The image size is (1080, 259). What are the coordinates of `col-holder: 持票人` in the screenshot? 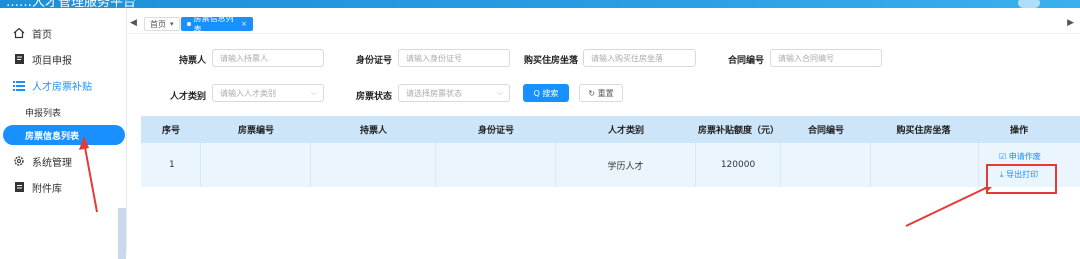 It's located at (373, 131).